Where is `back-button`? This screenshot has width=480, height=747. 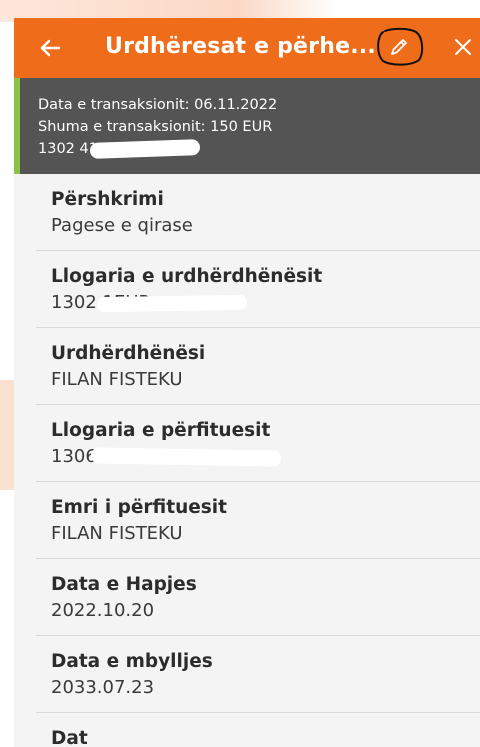
back-button is located at coordinates (50, 48).